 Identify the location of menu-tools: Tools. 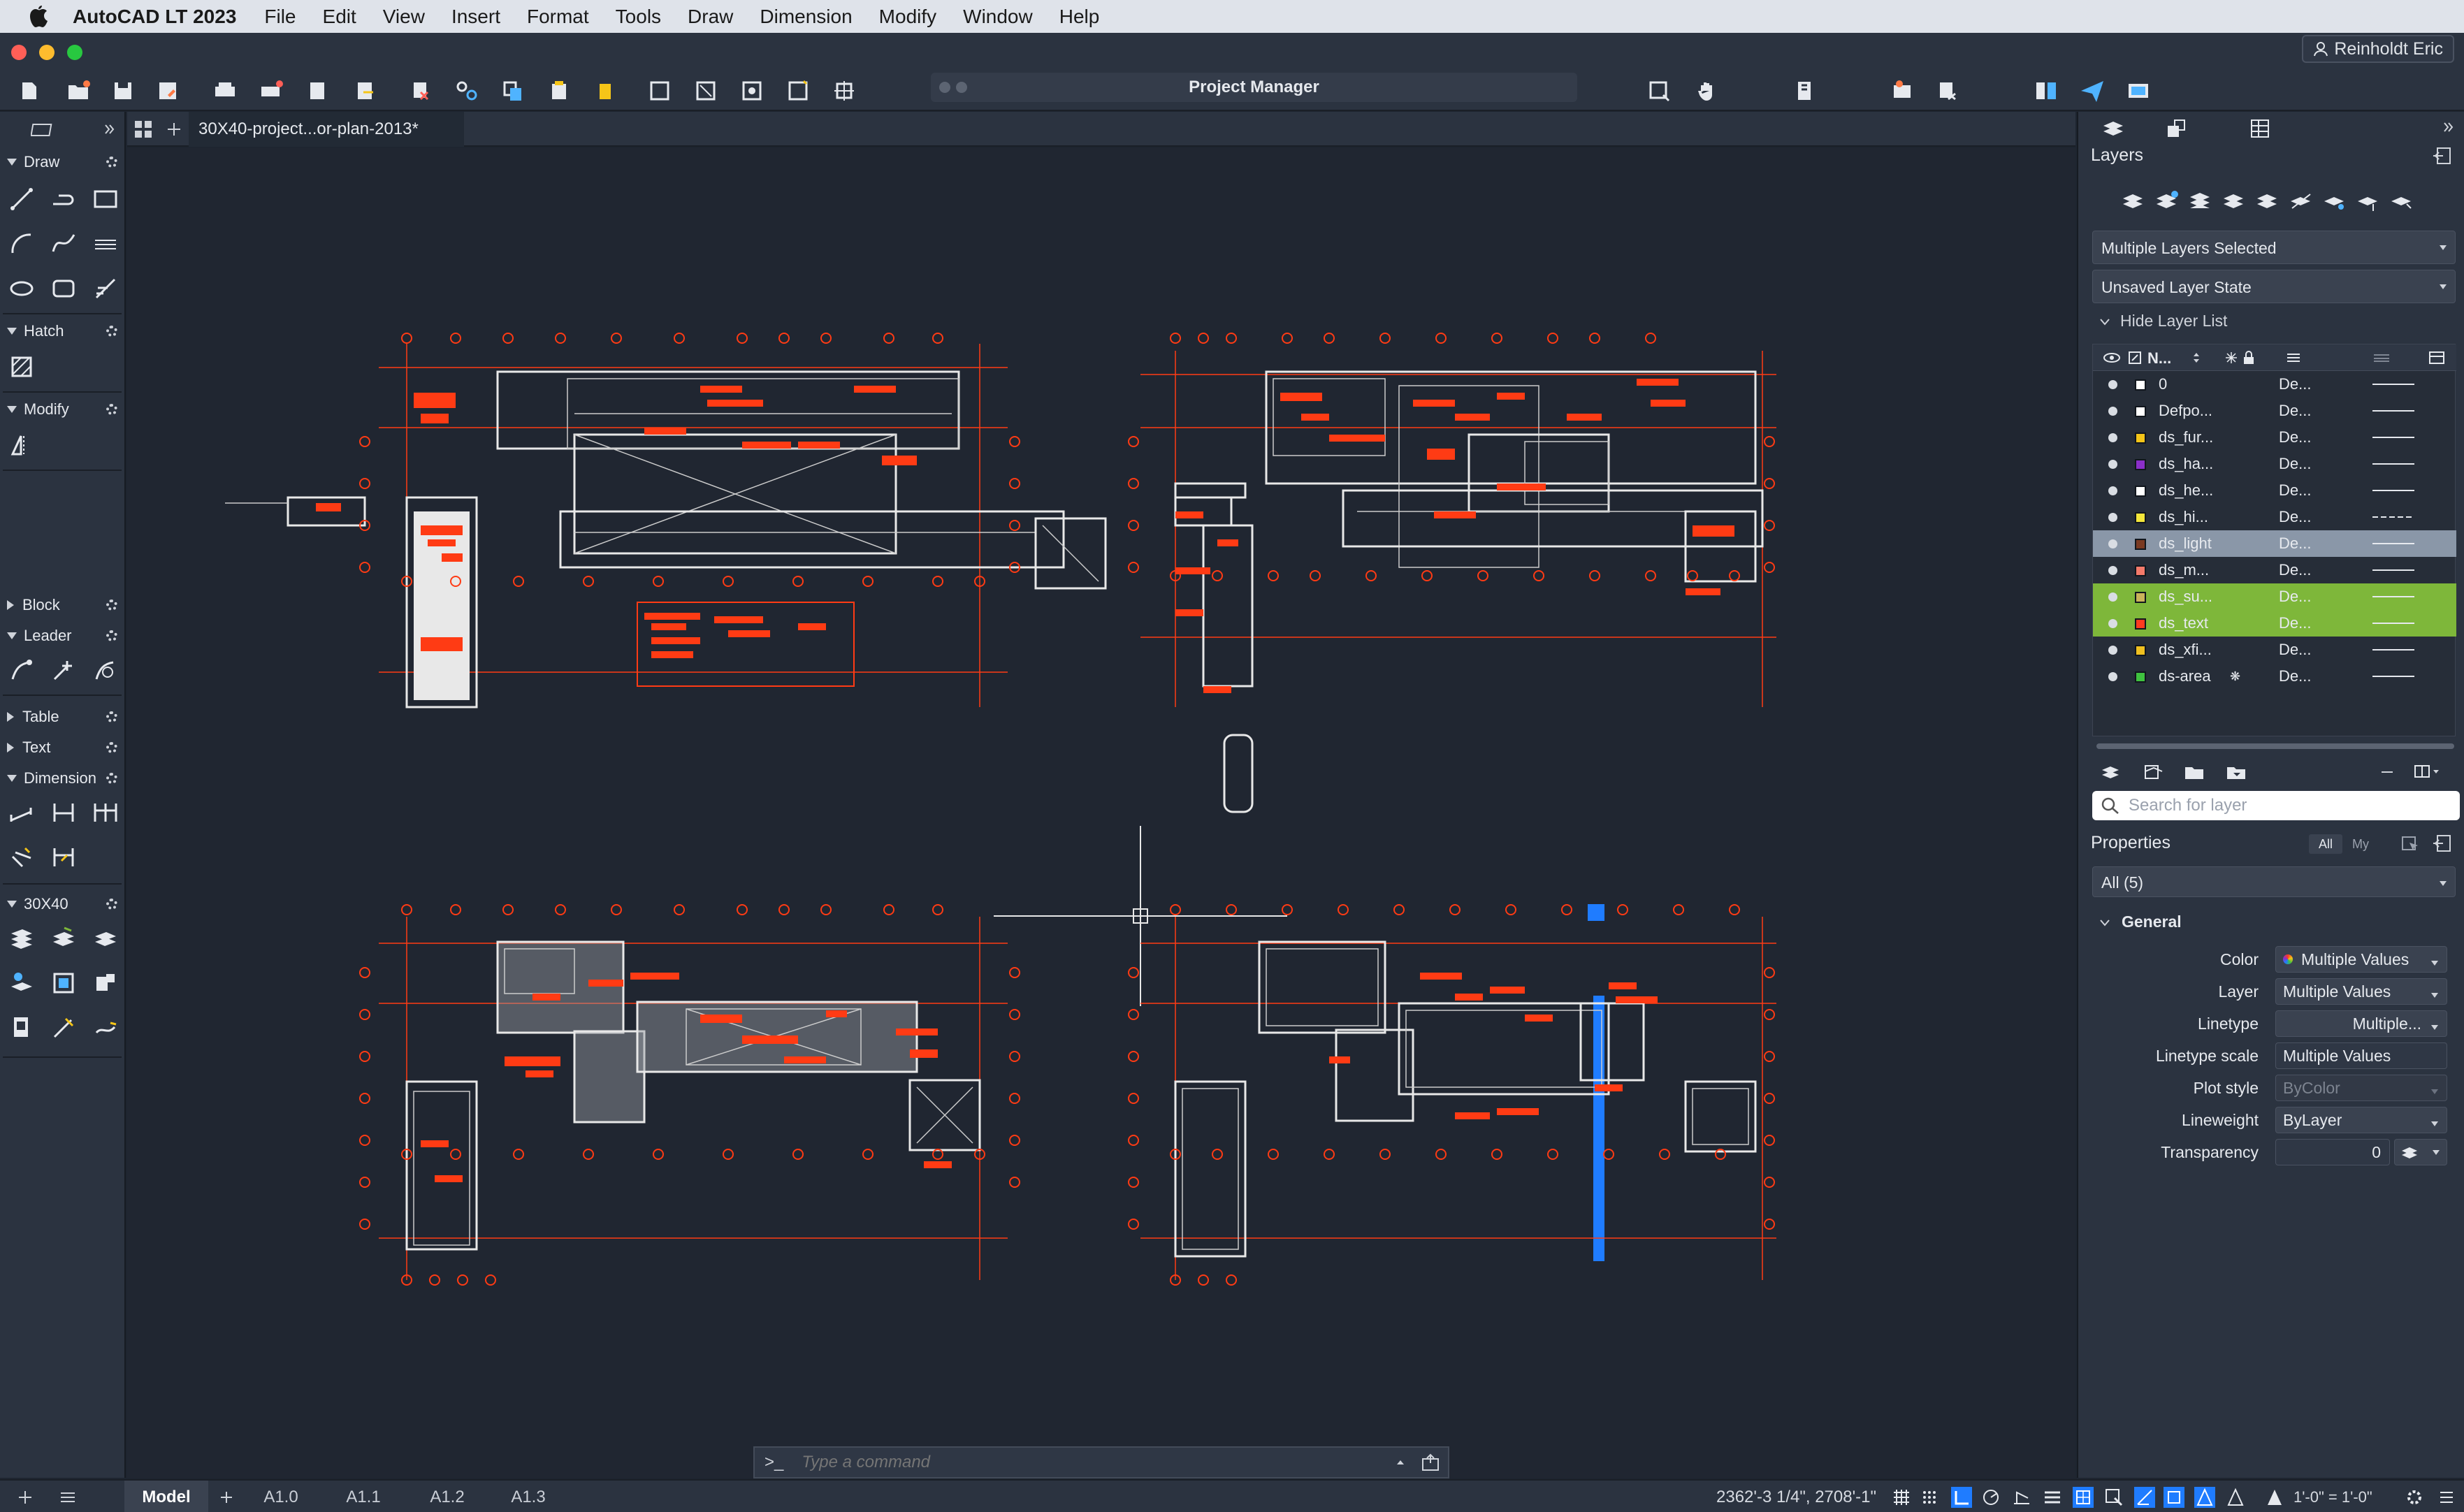
(638, 17).